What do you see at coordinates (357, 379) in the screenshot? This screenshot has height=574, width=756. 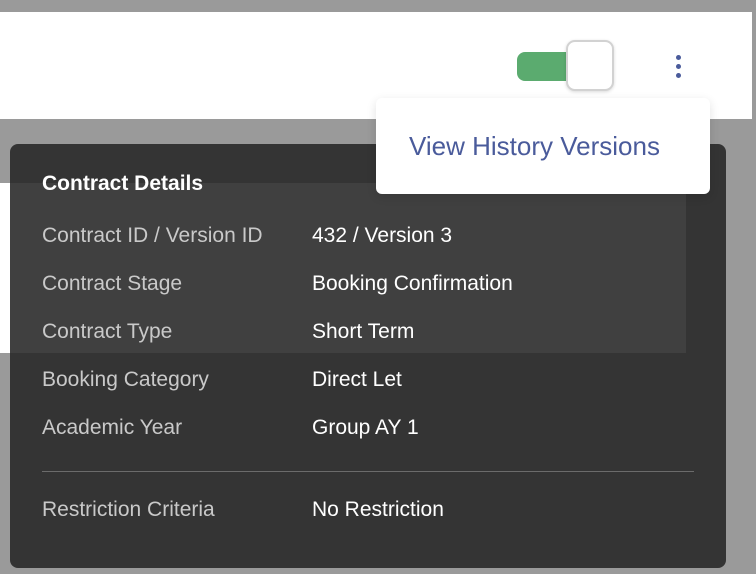 I see `detail-value: Direct Let` at bounding box center [357, 379].